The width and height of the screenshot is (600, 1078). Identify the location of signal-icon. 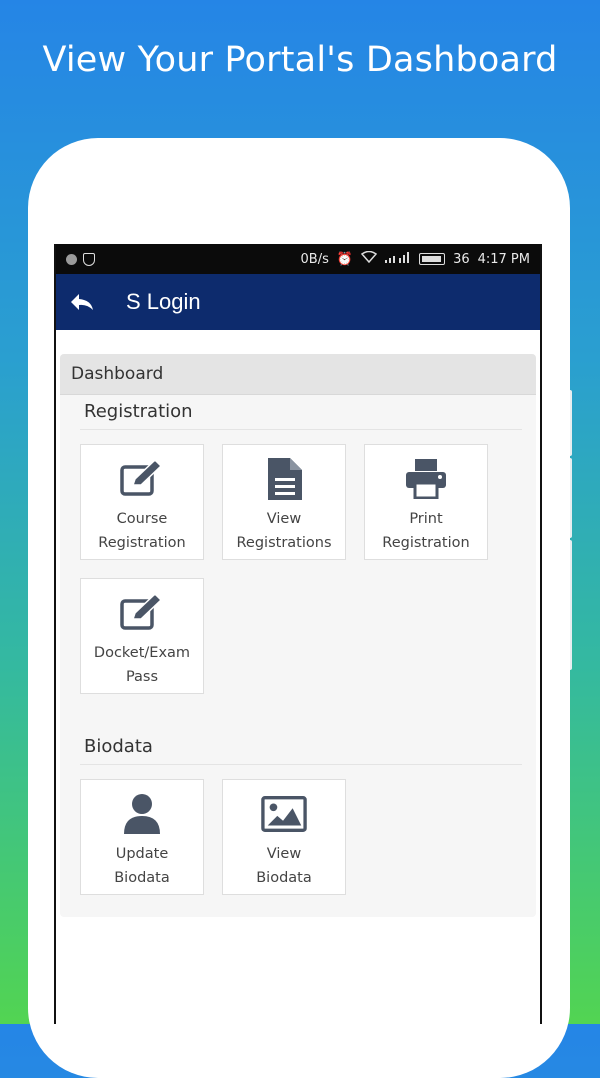
(398, 259).